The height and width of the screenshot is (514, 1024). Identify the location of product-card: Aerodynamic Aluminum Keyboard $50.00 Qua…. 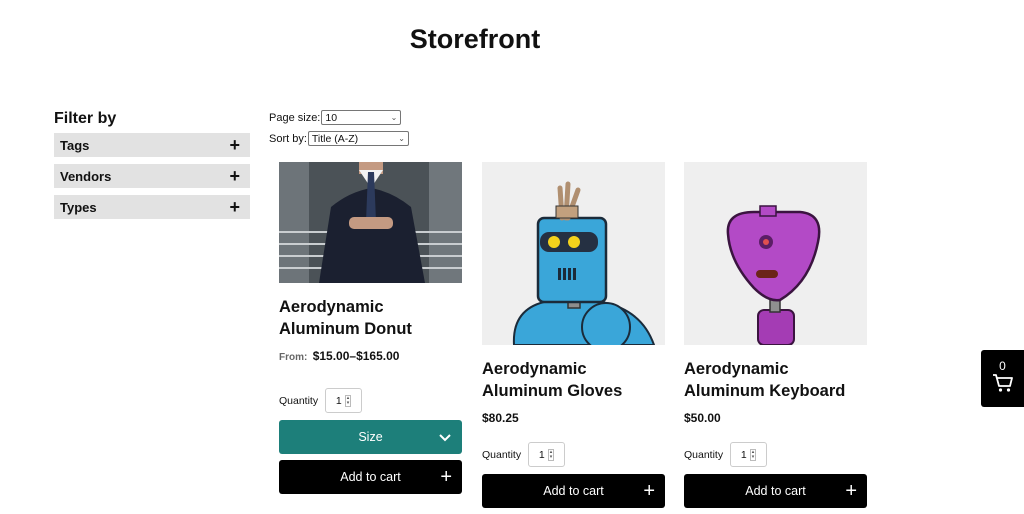
(775, 335).